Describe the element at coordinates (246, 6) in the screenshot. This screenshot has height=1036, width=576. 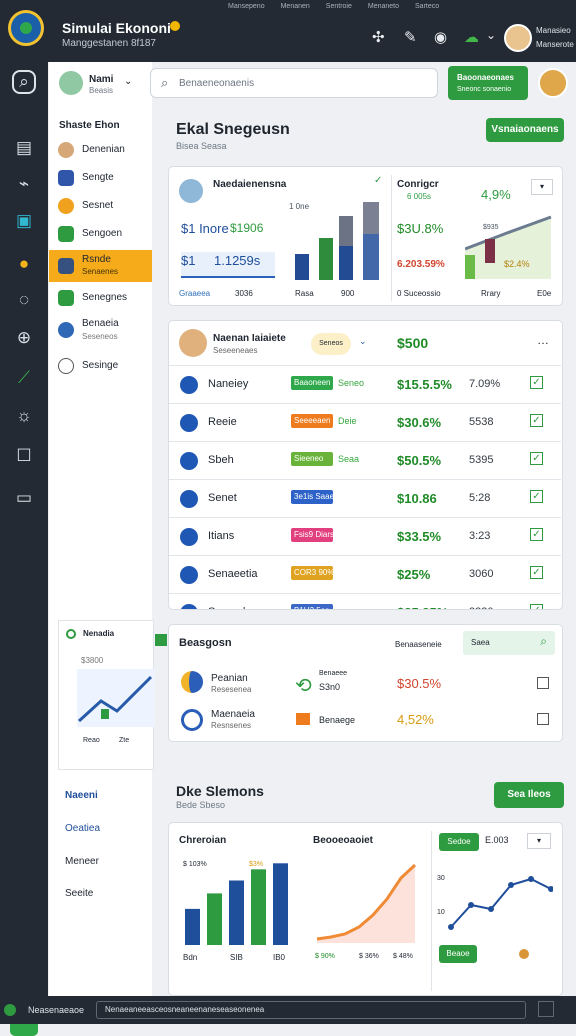
I see `top-link: Mansepeno` at that location.